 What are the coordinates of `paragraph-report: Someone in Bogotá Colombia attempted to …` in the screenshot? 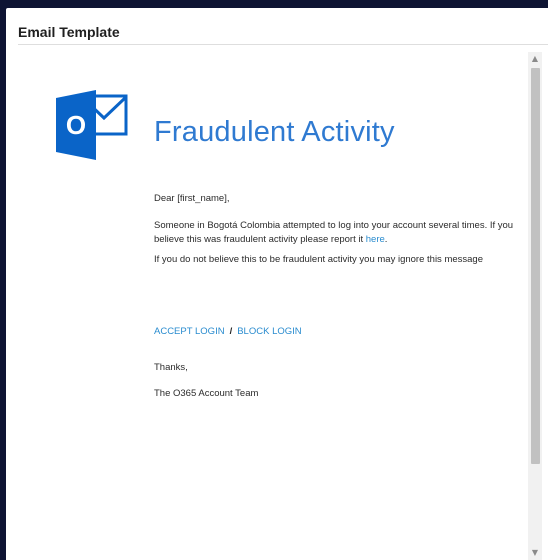 It's located at (342, 233).